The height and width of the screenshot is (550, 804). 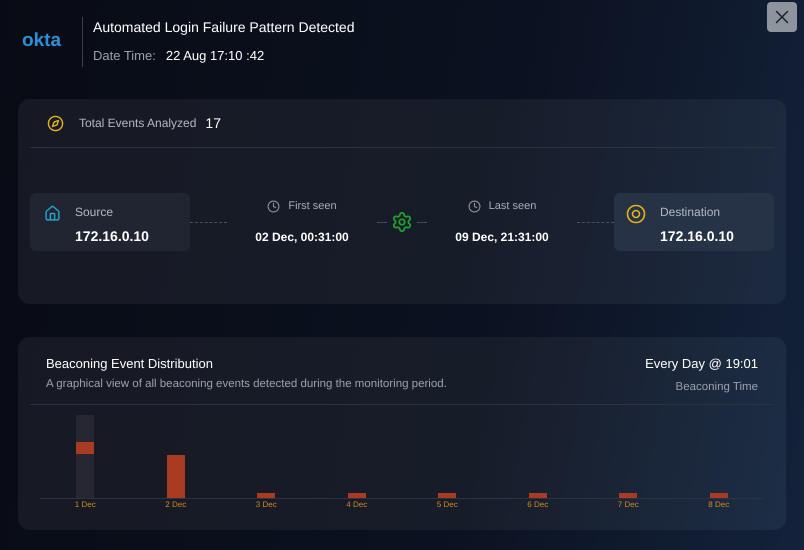 I want to click on axis-label: 3 Dec, so click(x=266, y=505).